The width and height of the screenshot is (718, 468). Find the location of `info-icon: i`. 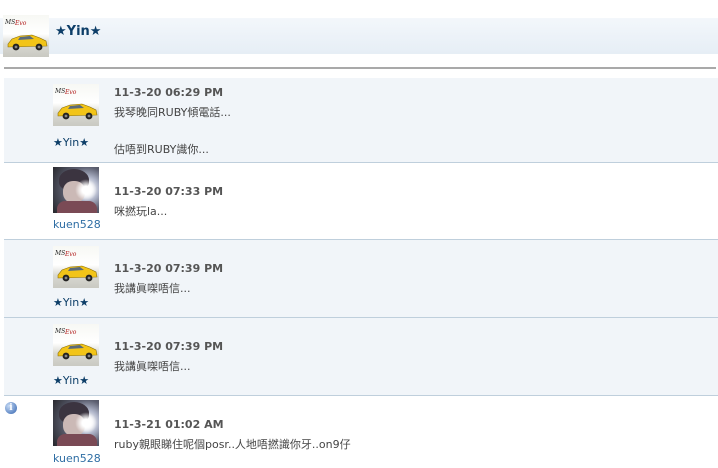

info-icon: i is located at coordinates (11, 408).